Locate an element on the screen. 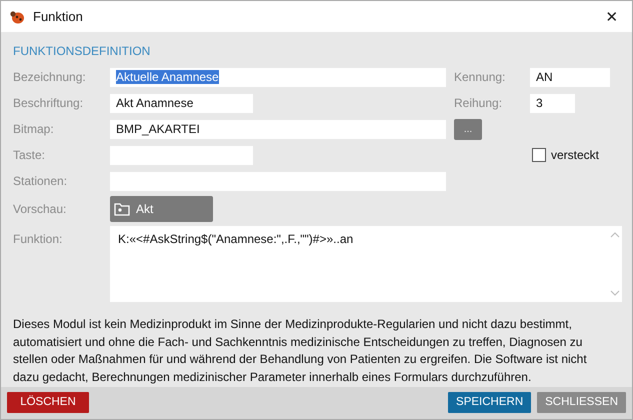 Image resolution: width=633 pixels, height=420 pixels. field-label: Stationen: is located at coordinates (40, 181).